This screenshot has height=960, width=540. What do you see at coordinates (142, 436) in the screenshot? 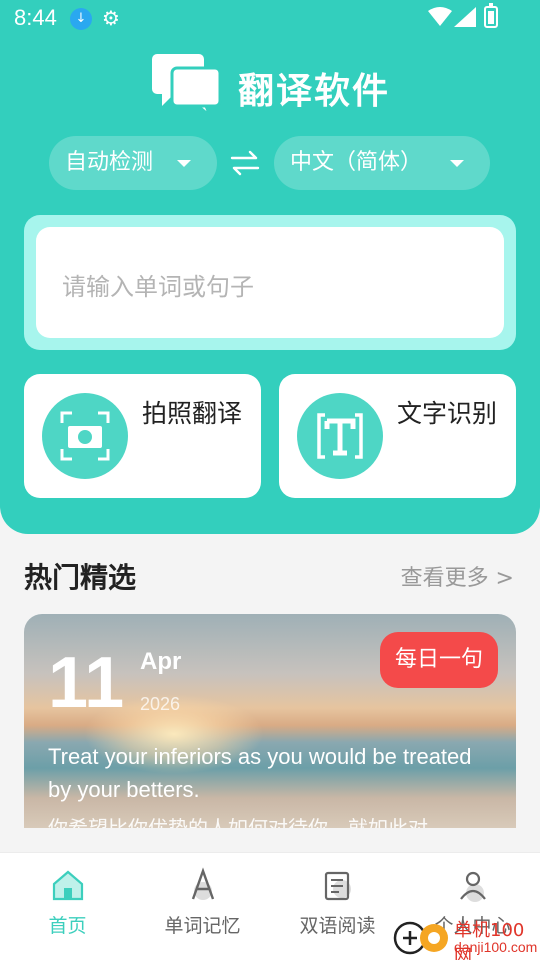
I see `photo-translate-button: 拍照翻译` at bounding box center [142, 436].